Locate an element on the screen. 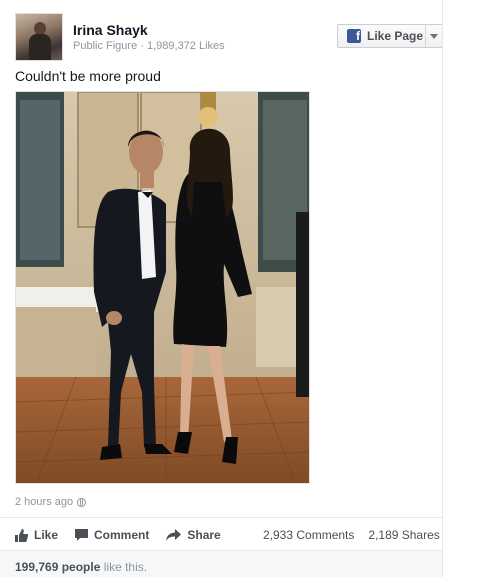 This screenshot has height=577, width=484. comments-count-link: 2,933 Comments is located at coordinates (308, 535).